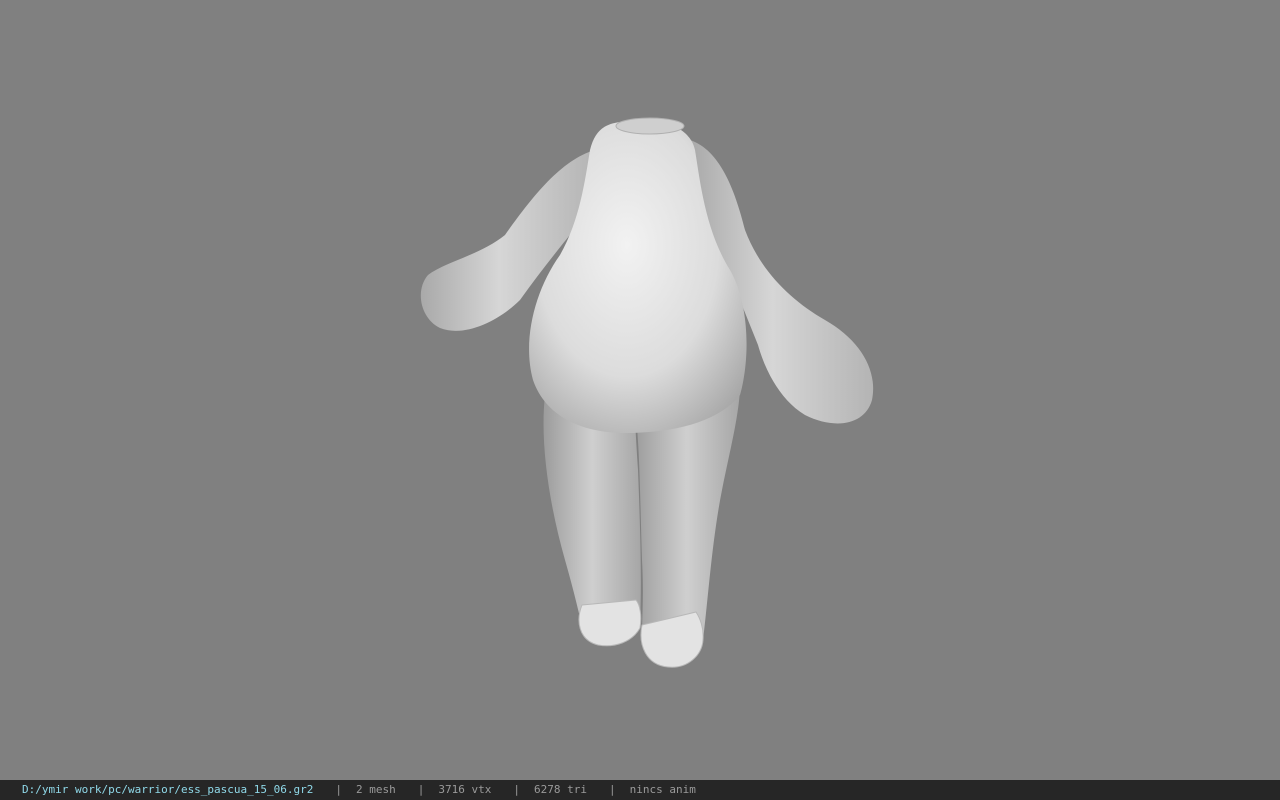 The width and height of the screenshot is (1280, 800). What do you see at coordinates (560, 789) in the screenshot?
I see `triangle-count: 6278 tri` at bounding box center [560, 789].